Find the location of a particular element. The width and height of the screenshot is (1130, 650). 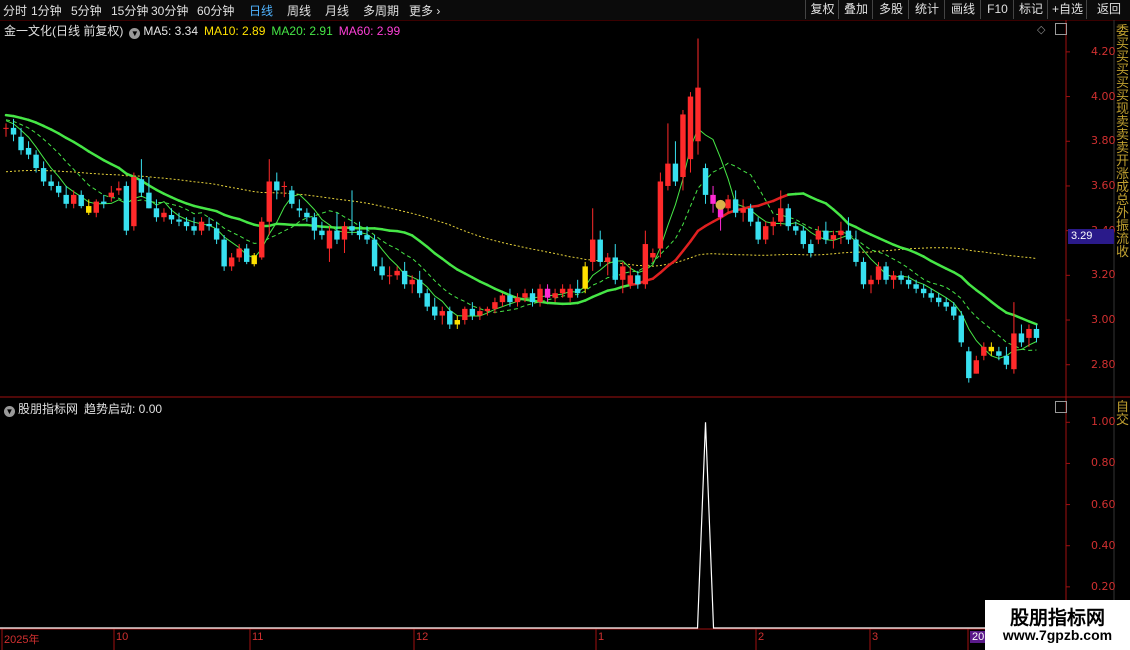

right-sub-strip: 自交 is located at coordinates (1122, 413).